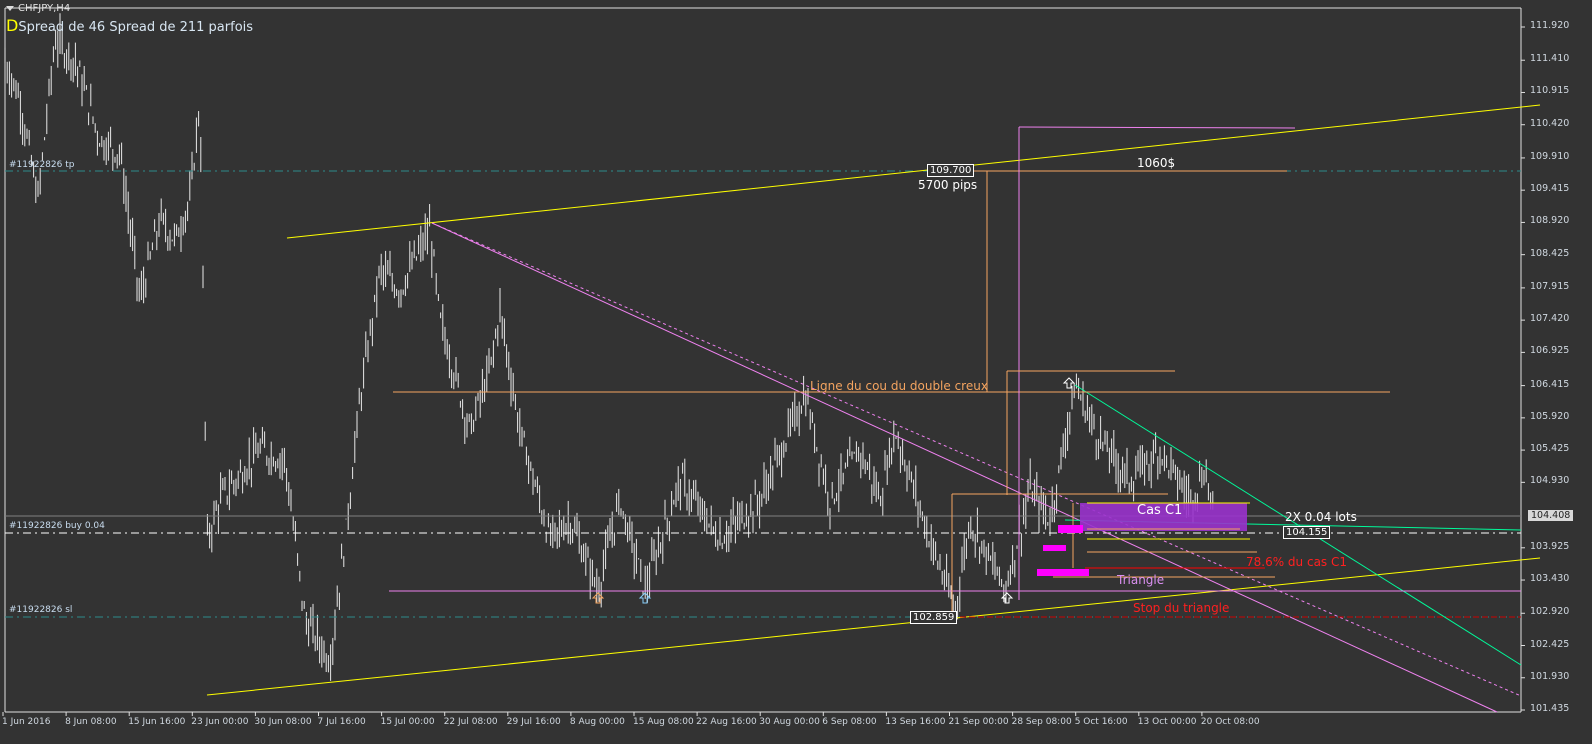 The image size is (1592, 744). Describe the element at coordinates (12, 25) in the screenshot. I see `indicator-letter: D` at that location.